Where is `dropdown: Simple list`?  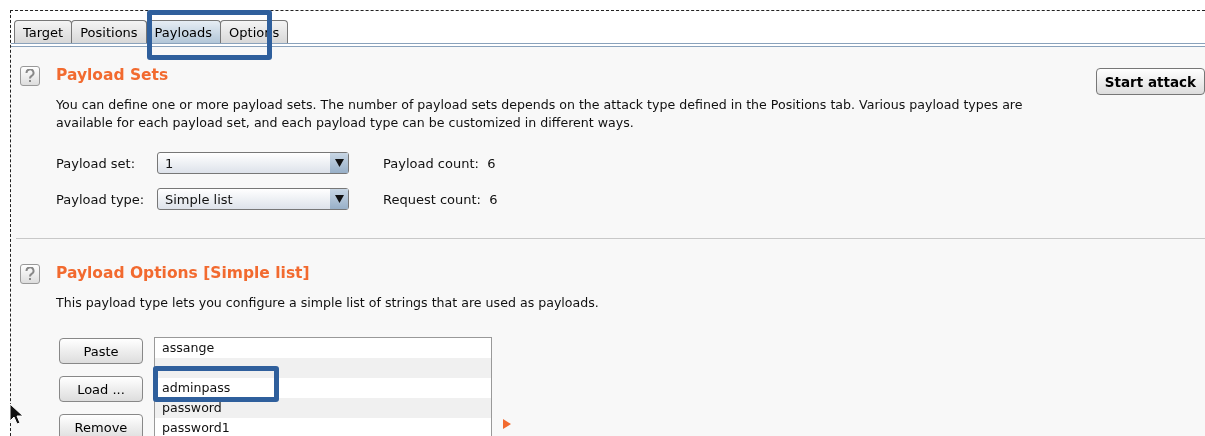
dropdown: Simple list is located at coordinates (253, 199).